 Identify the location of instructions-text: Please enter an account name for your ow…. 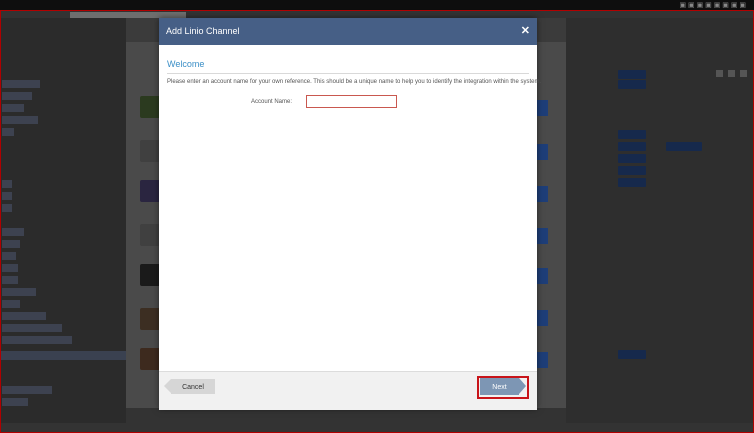
(354, 82).